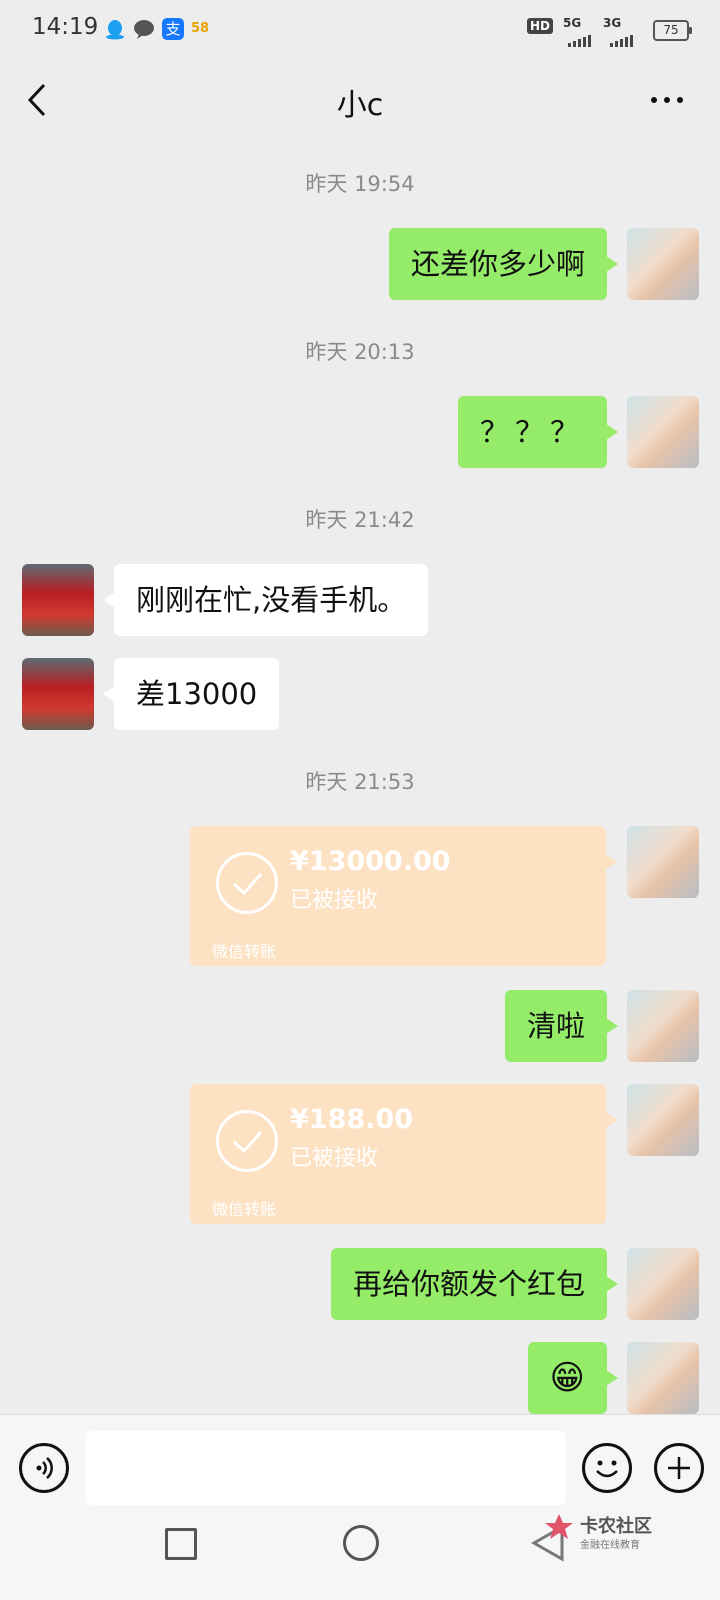 The image size is (720, 1600). Describe the element at coordinates (181, 1544) in the screenshot. I see `recent-apps-button` at that location.